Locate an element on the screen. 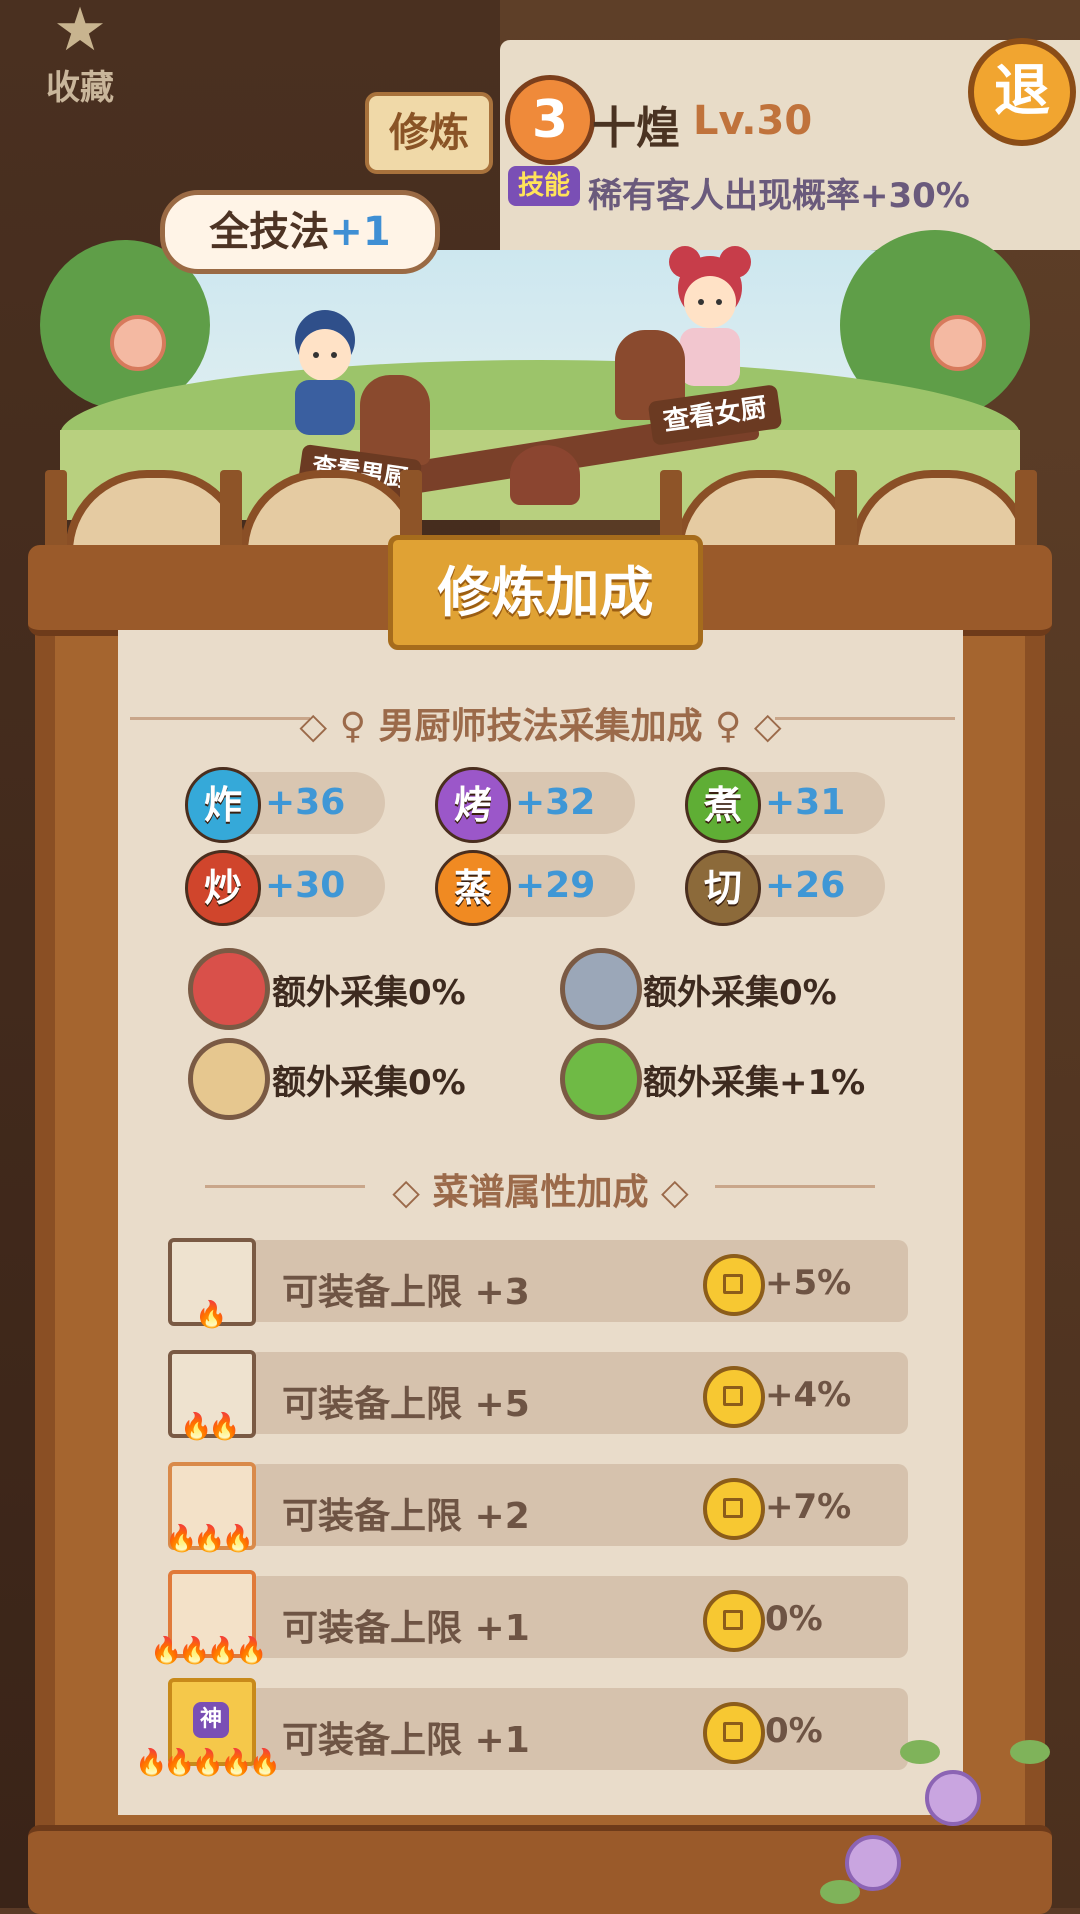 This screenshot has height=1914, width=1080. recipe-value: +7% is located at coordinates (808, 1507).